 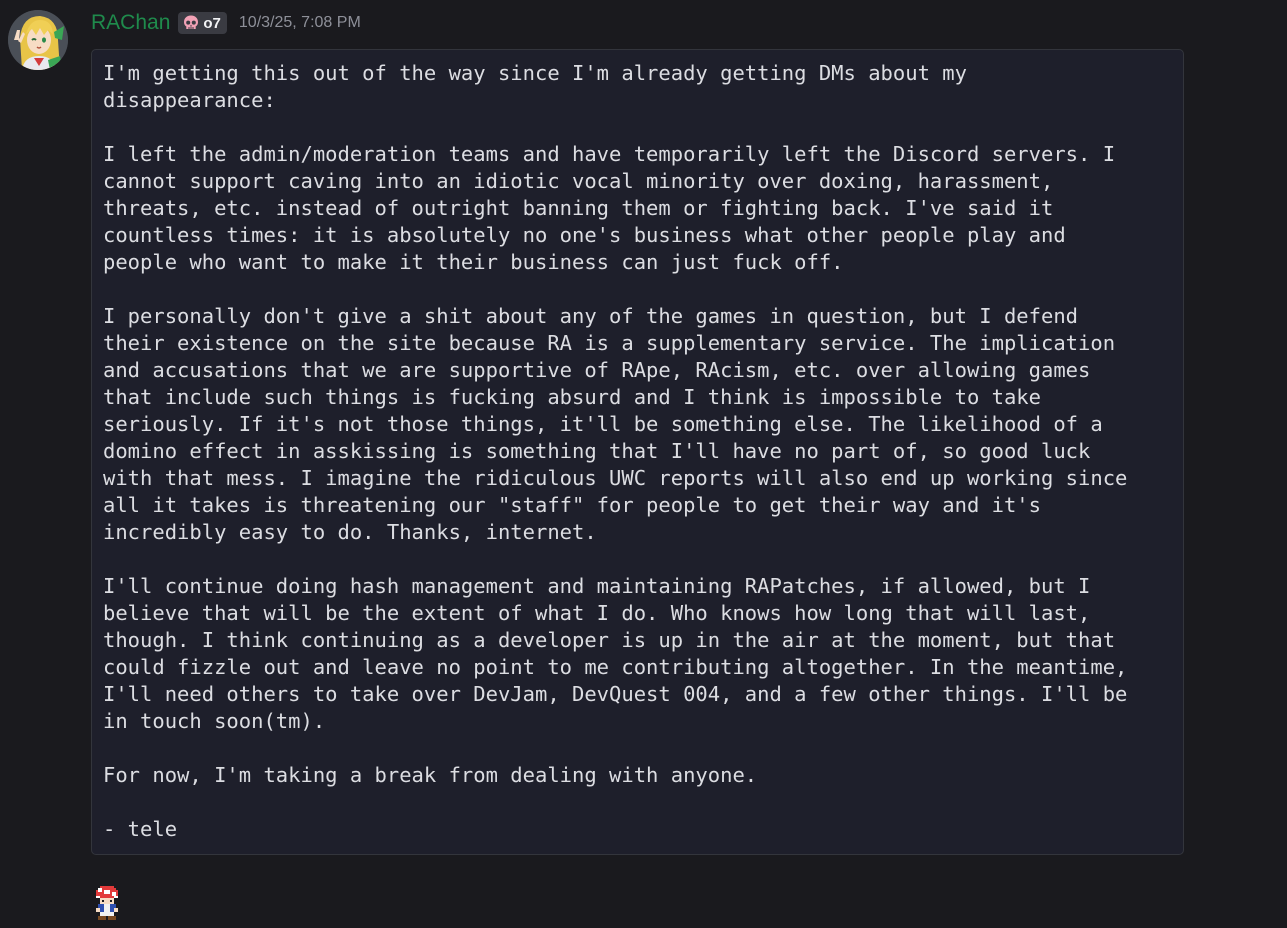 I want to click on user-avatar, so click(x=38, y=40).